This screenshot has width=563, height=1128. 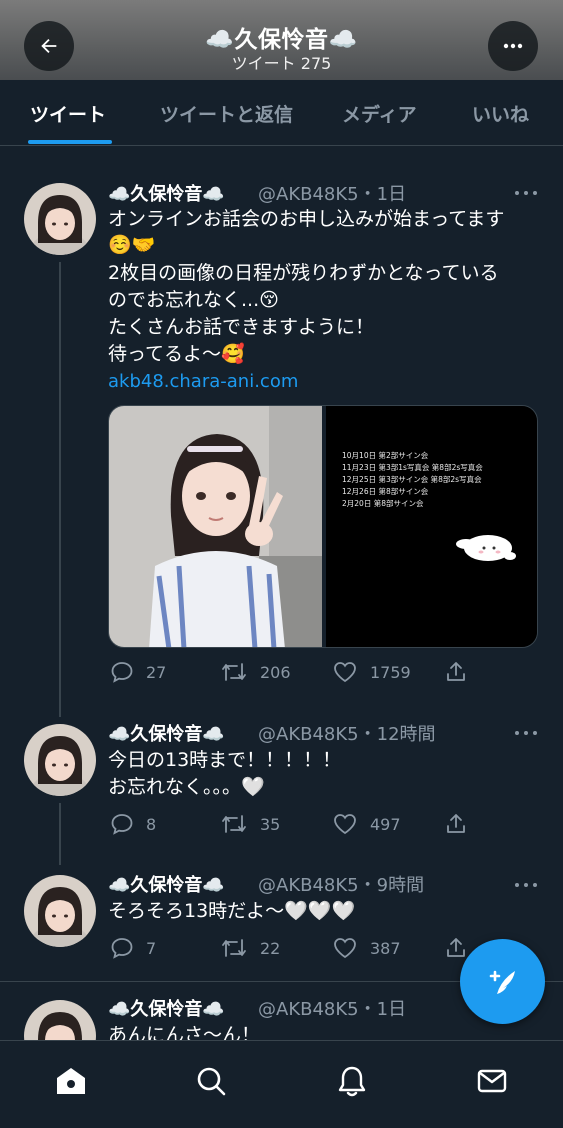 What do you see at coordinates (281, 1084) in the screenshot?
I see `bottom-navigation` at bounding box center [281, 1084].